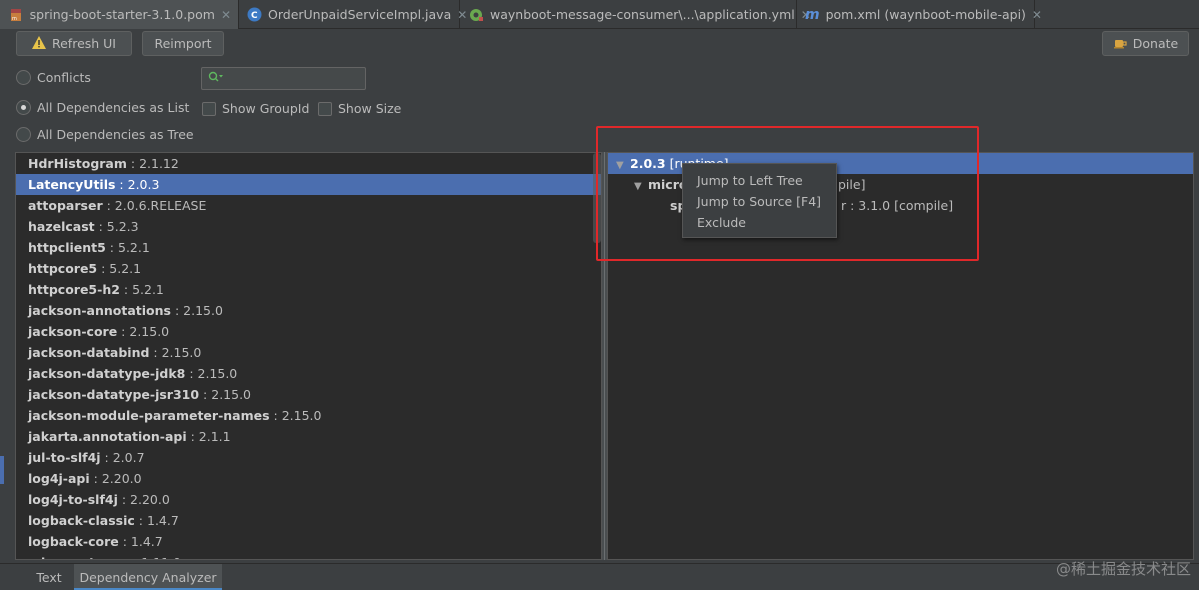 Image resolution: width=1199 pixels, height=590 pixels. Describe the element at coordinates (115, 134) in the screenshot. I see `all-tree-label: All Dependencies as Tree` at that location.